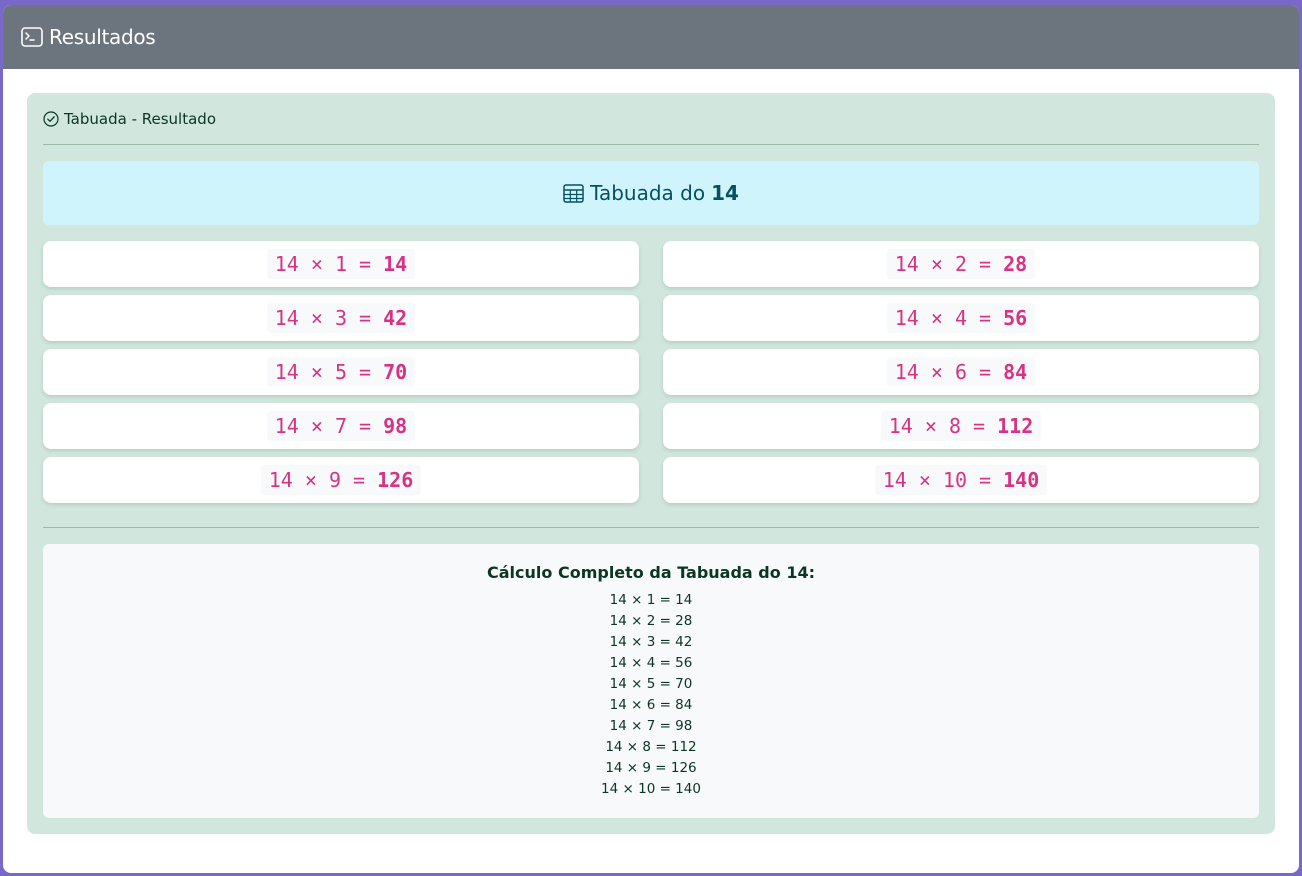  I want to click on expression-text: 14 × 3 =, so click(329, 318).